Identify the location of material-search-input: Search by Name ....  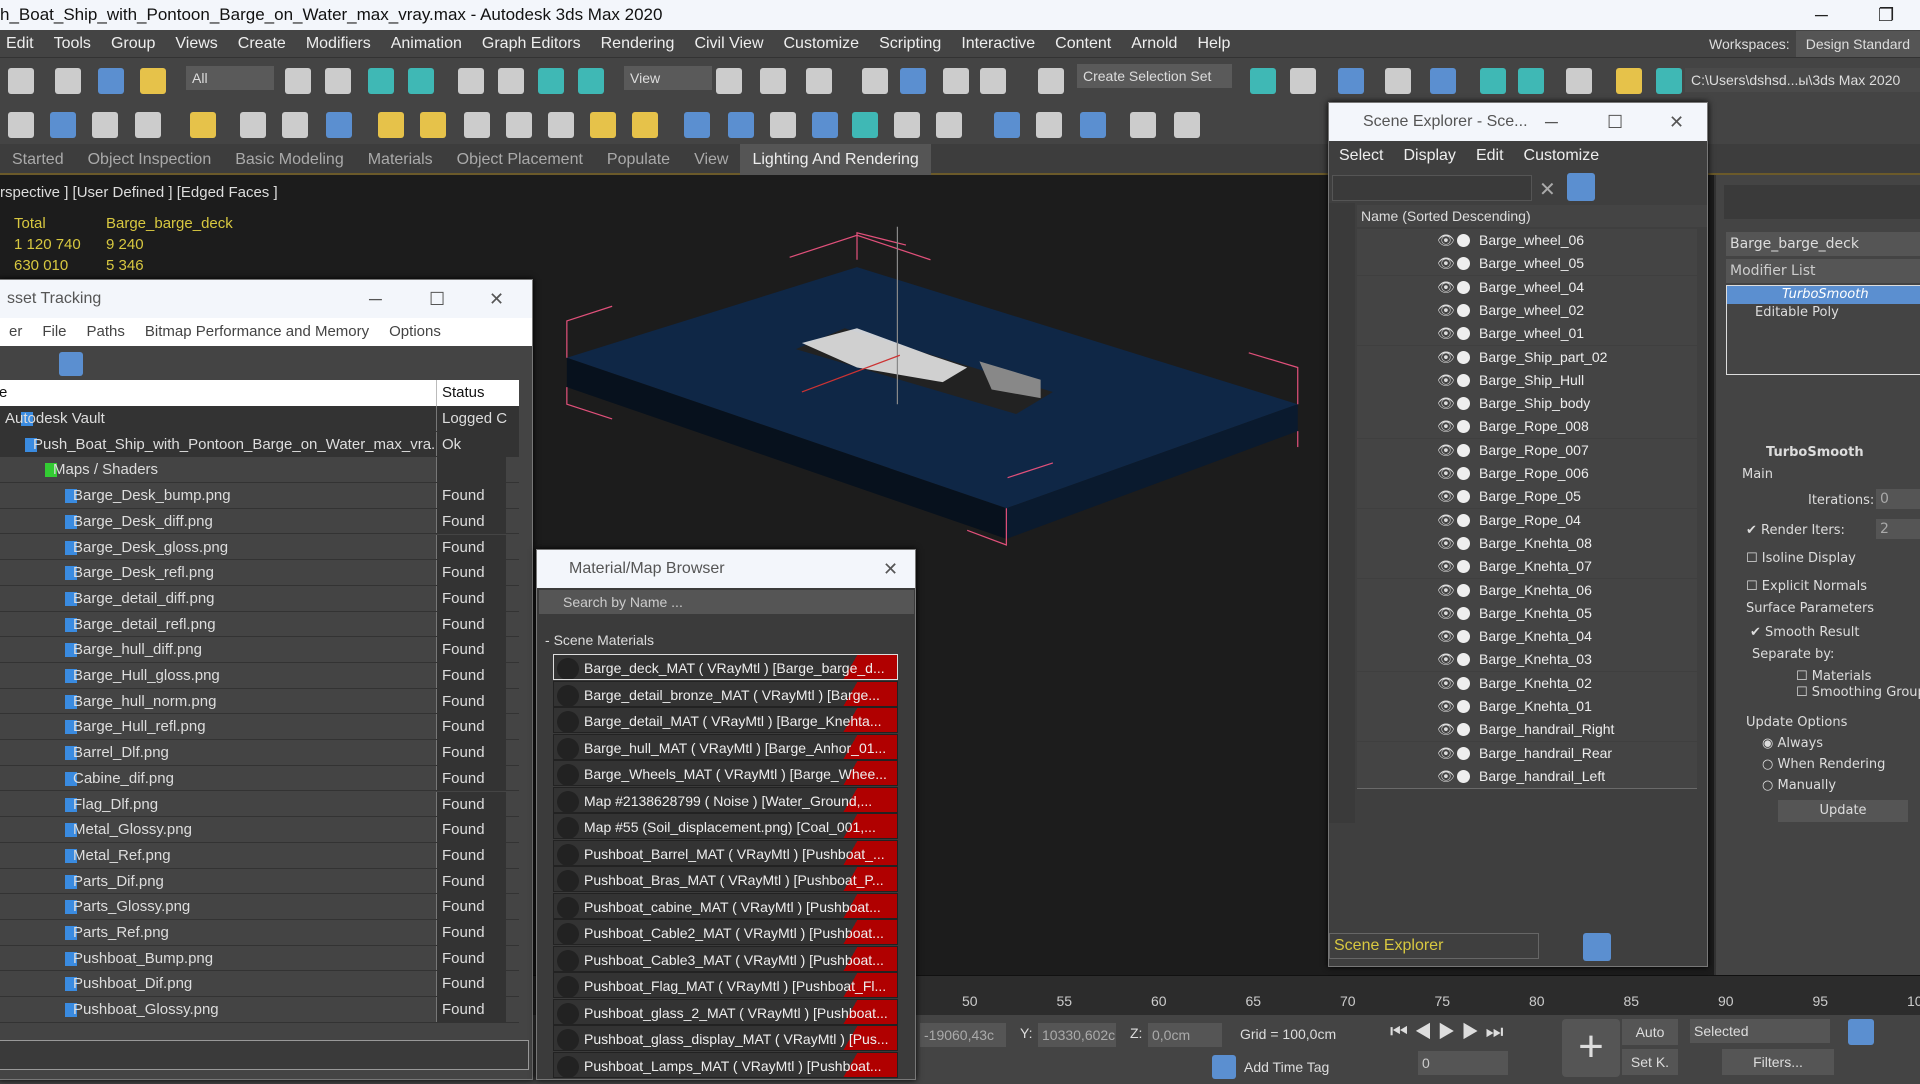
(726, 602).